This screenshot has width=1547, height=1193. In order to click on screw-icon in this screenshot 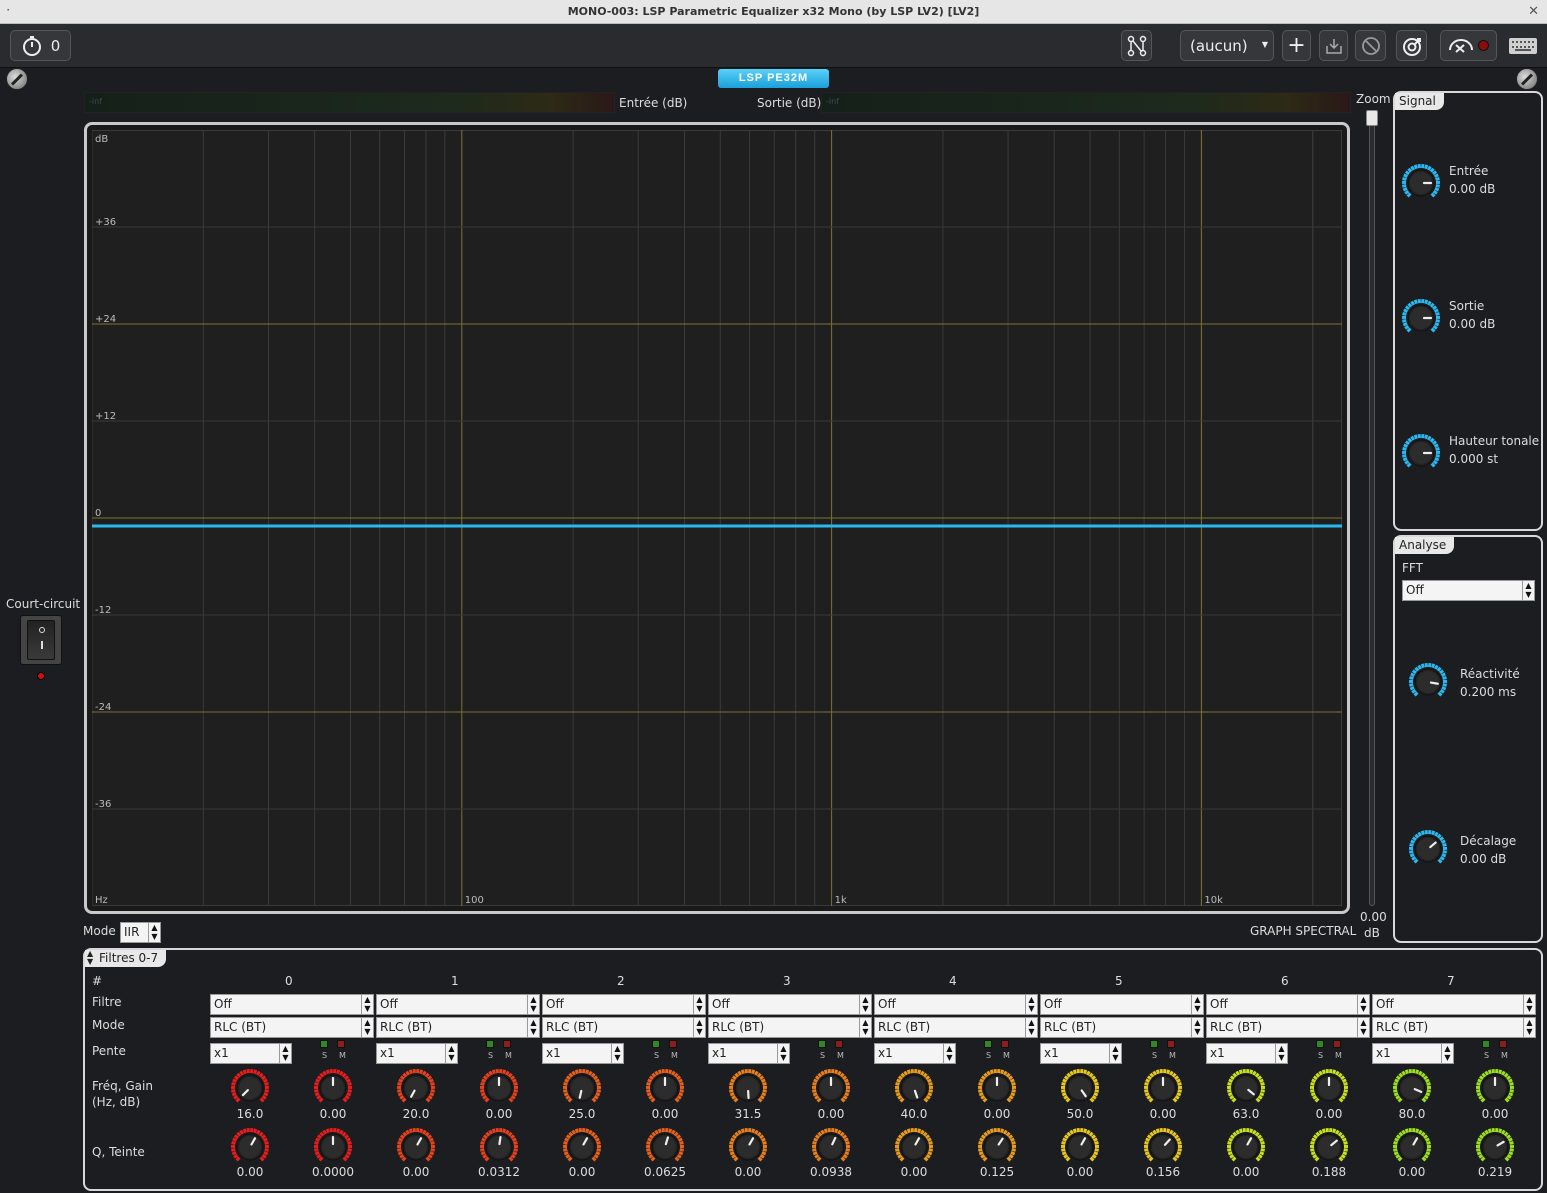, I will do `click(17, 79)`.